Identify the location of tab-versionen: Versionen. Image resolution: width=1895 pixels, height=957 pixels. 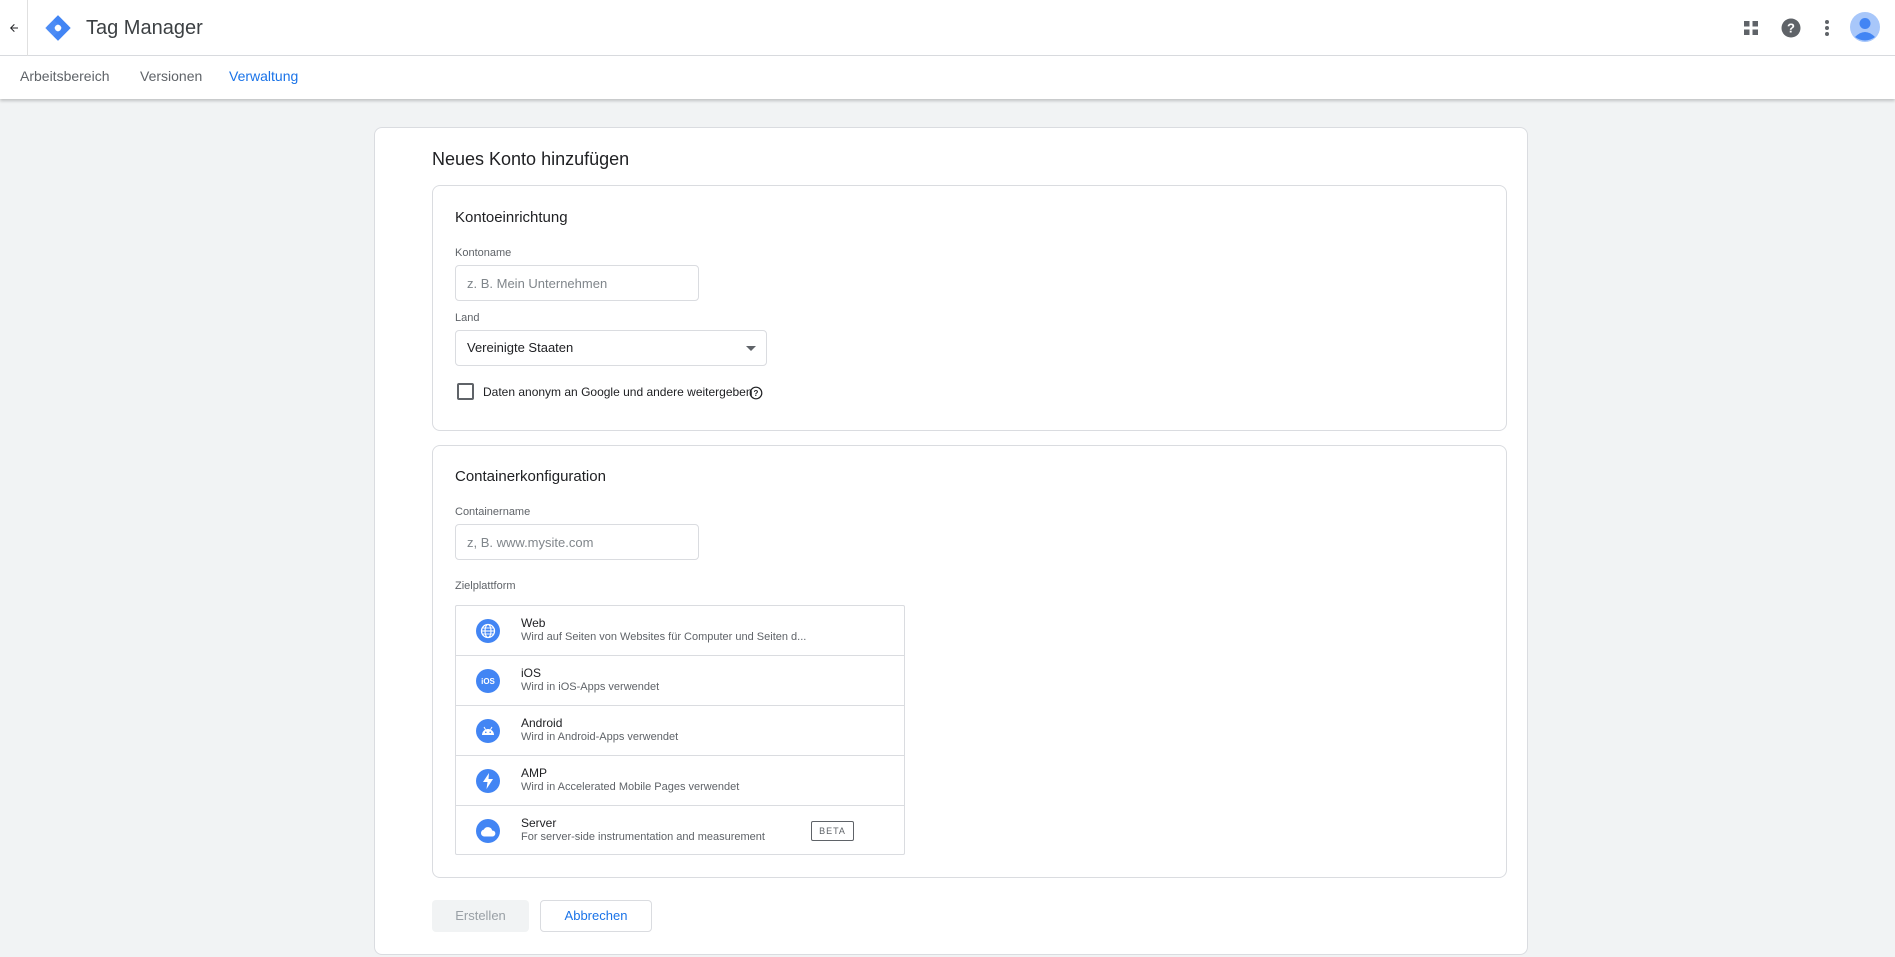
(171, 77).